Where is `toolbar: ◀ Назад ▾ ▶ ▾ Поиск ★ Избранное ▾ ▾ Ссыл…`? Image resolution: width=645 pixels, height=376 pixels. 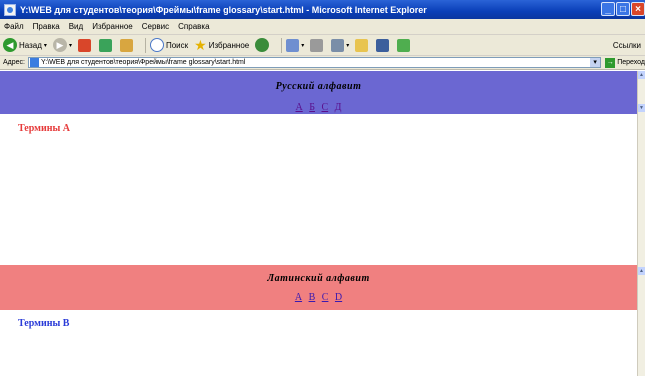
toolbar: ◀ Назад ▾ ▶ ▾ Поиск ★ Избранное ▾ ▾ Ссыл… is located at coordinates (322, 45).